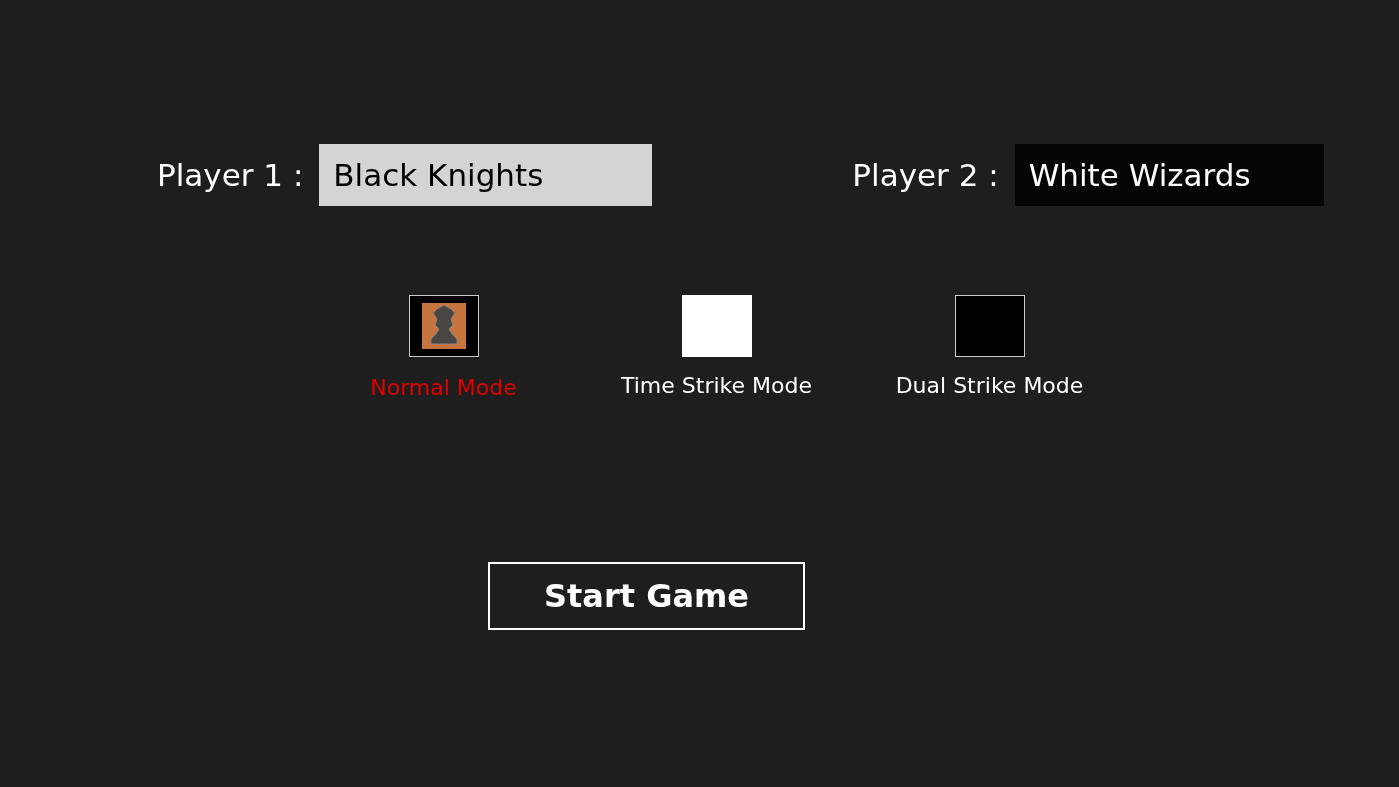  What do you see at coordinates (925, 175) in the screenshot?
I see `player-label: Player 2 :` at bounding box center [925, 175].